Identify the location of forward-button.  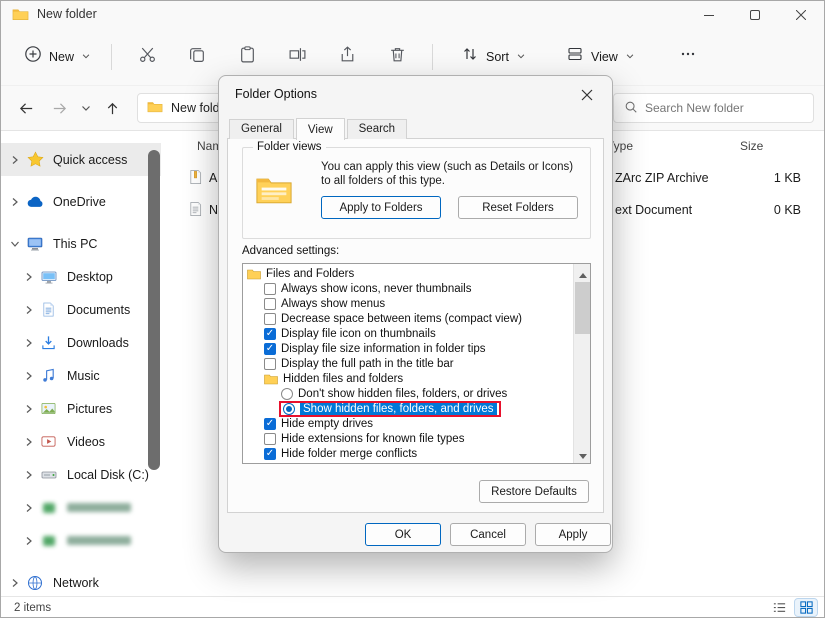
(59, 108).